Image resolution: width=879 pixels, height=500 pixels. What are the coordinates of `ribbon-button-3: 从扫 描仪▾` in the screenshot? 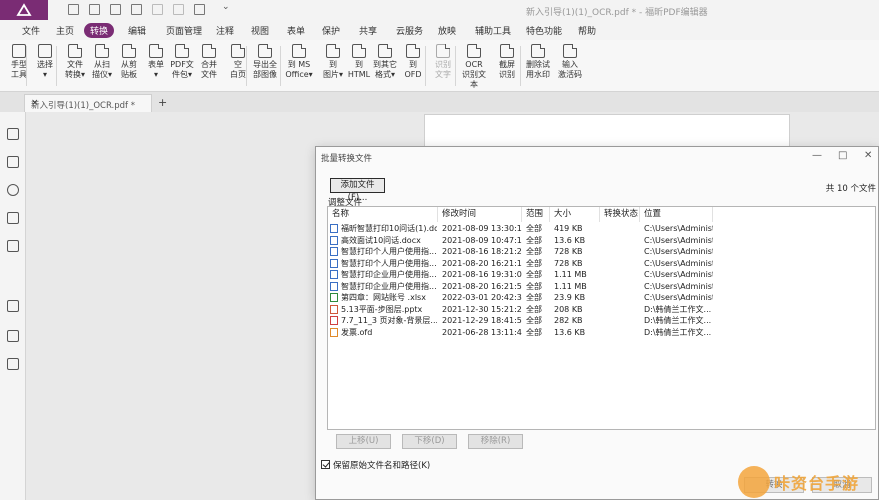 It's located at (102, 61).